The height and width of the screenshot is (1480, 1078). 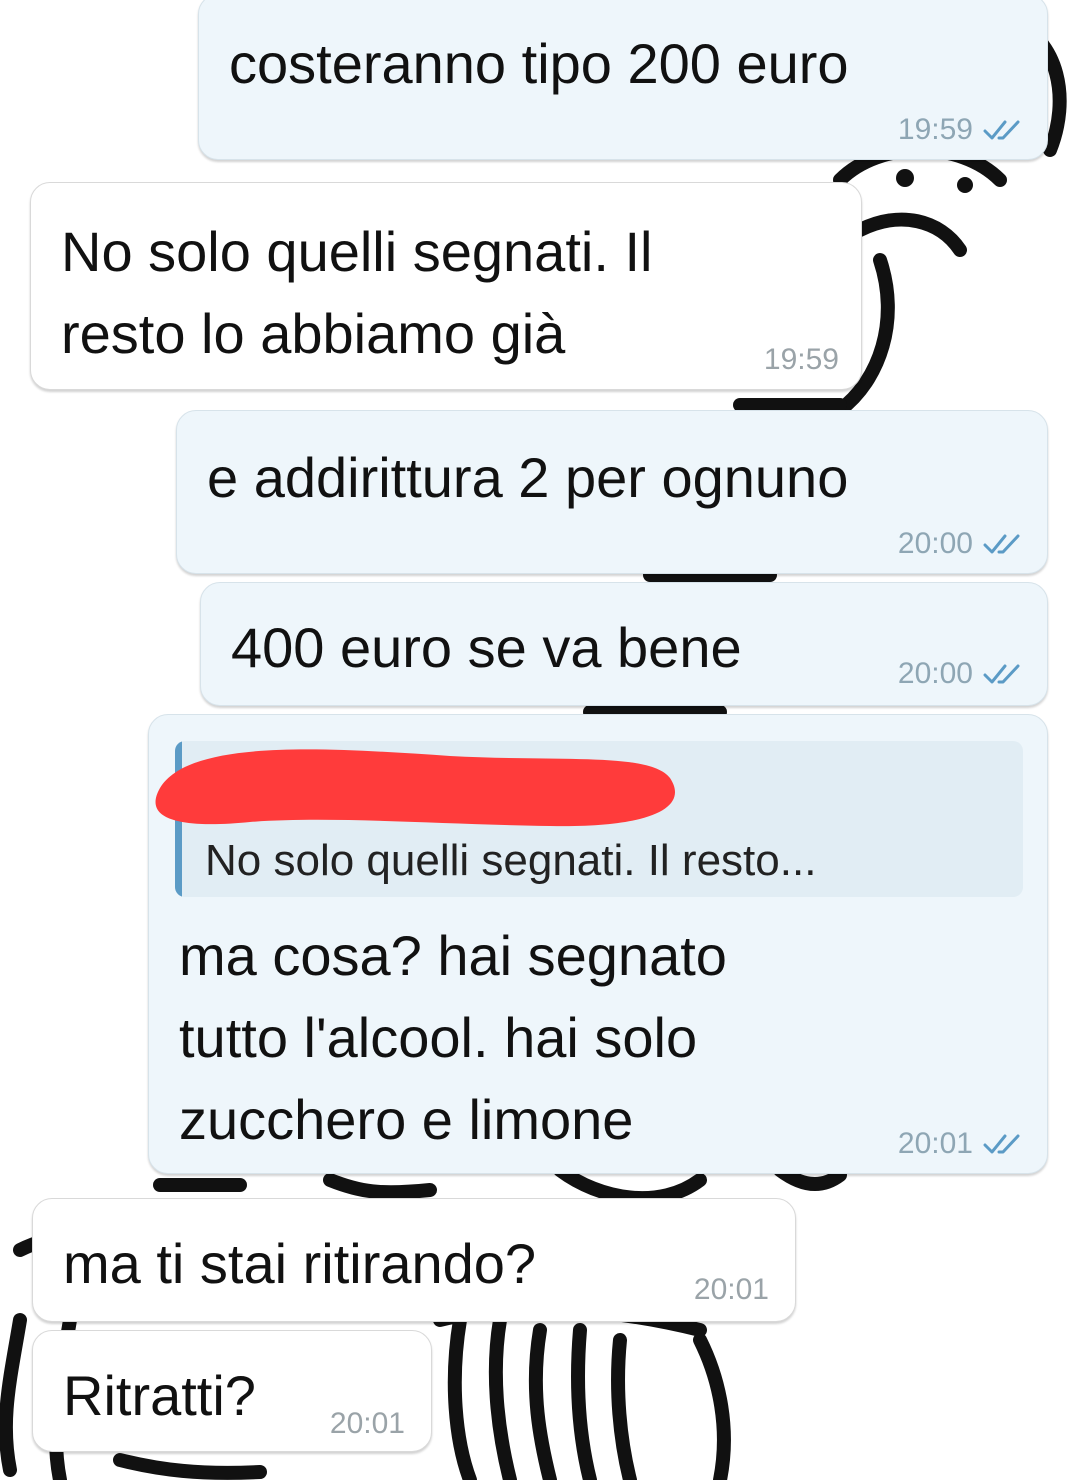 What do you see at coordinates (438, 1037) in the screenshot?
I see `message-text-line: tutto l'alcool. hai solo` at bounding box center [438, 1037].